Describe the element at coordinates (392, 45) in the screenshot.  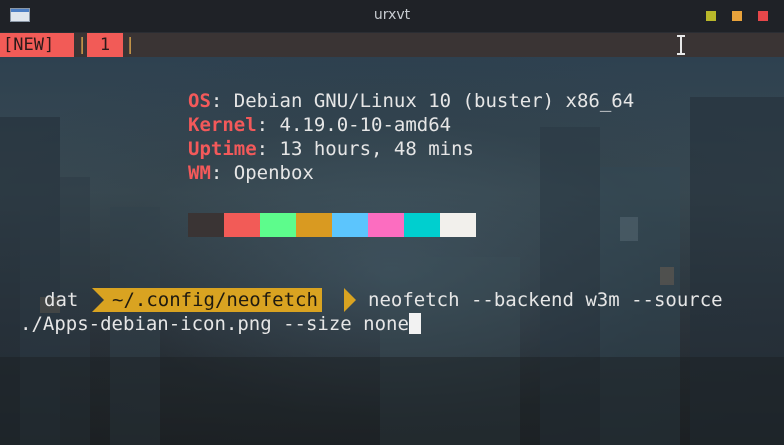
I see `tab-bar: [NEW] | 1 |` at that location.